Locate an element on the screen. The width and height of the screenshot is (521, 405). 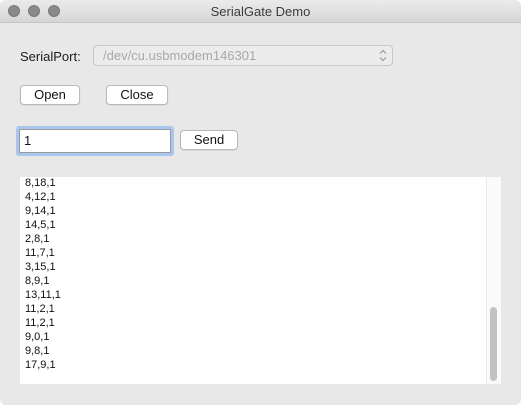
log-line: 11,7,1 is located at coordinates (40, 253).